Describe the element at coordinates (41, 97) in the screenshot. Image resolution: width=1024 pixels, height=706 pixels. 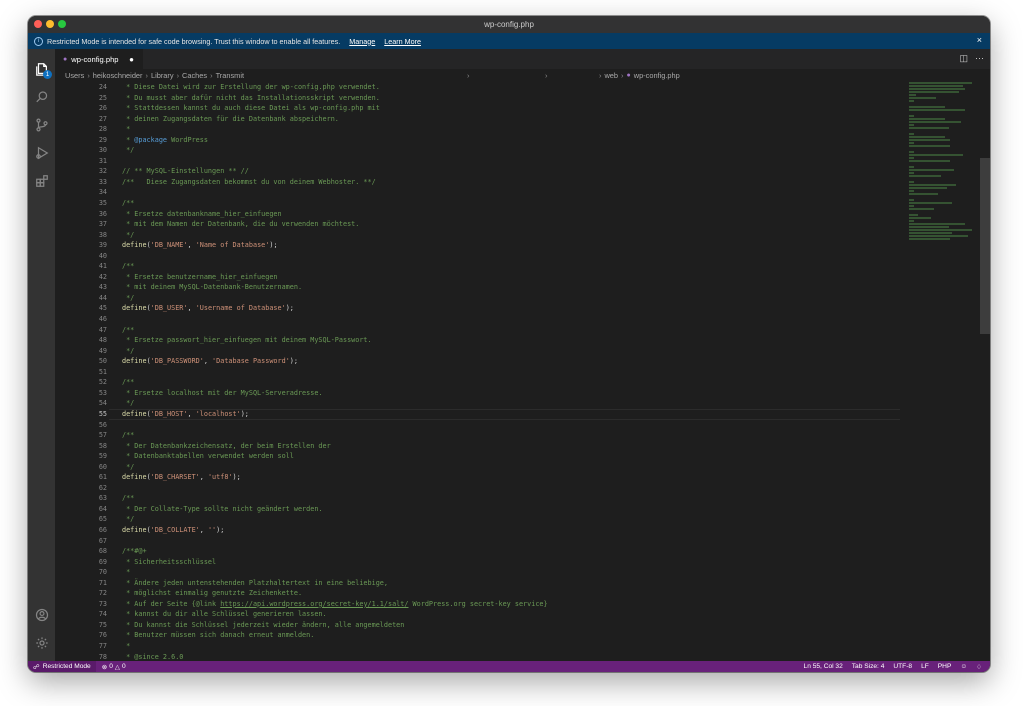
I see `search-icon` at that location.